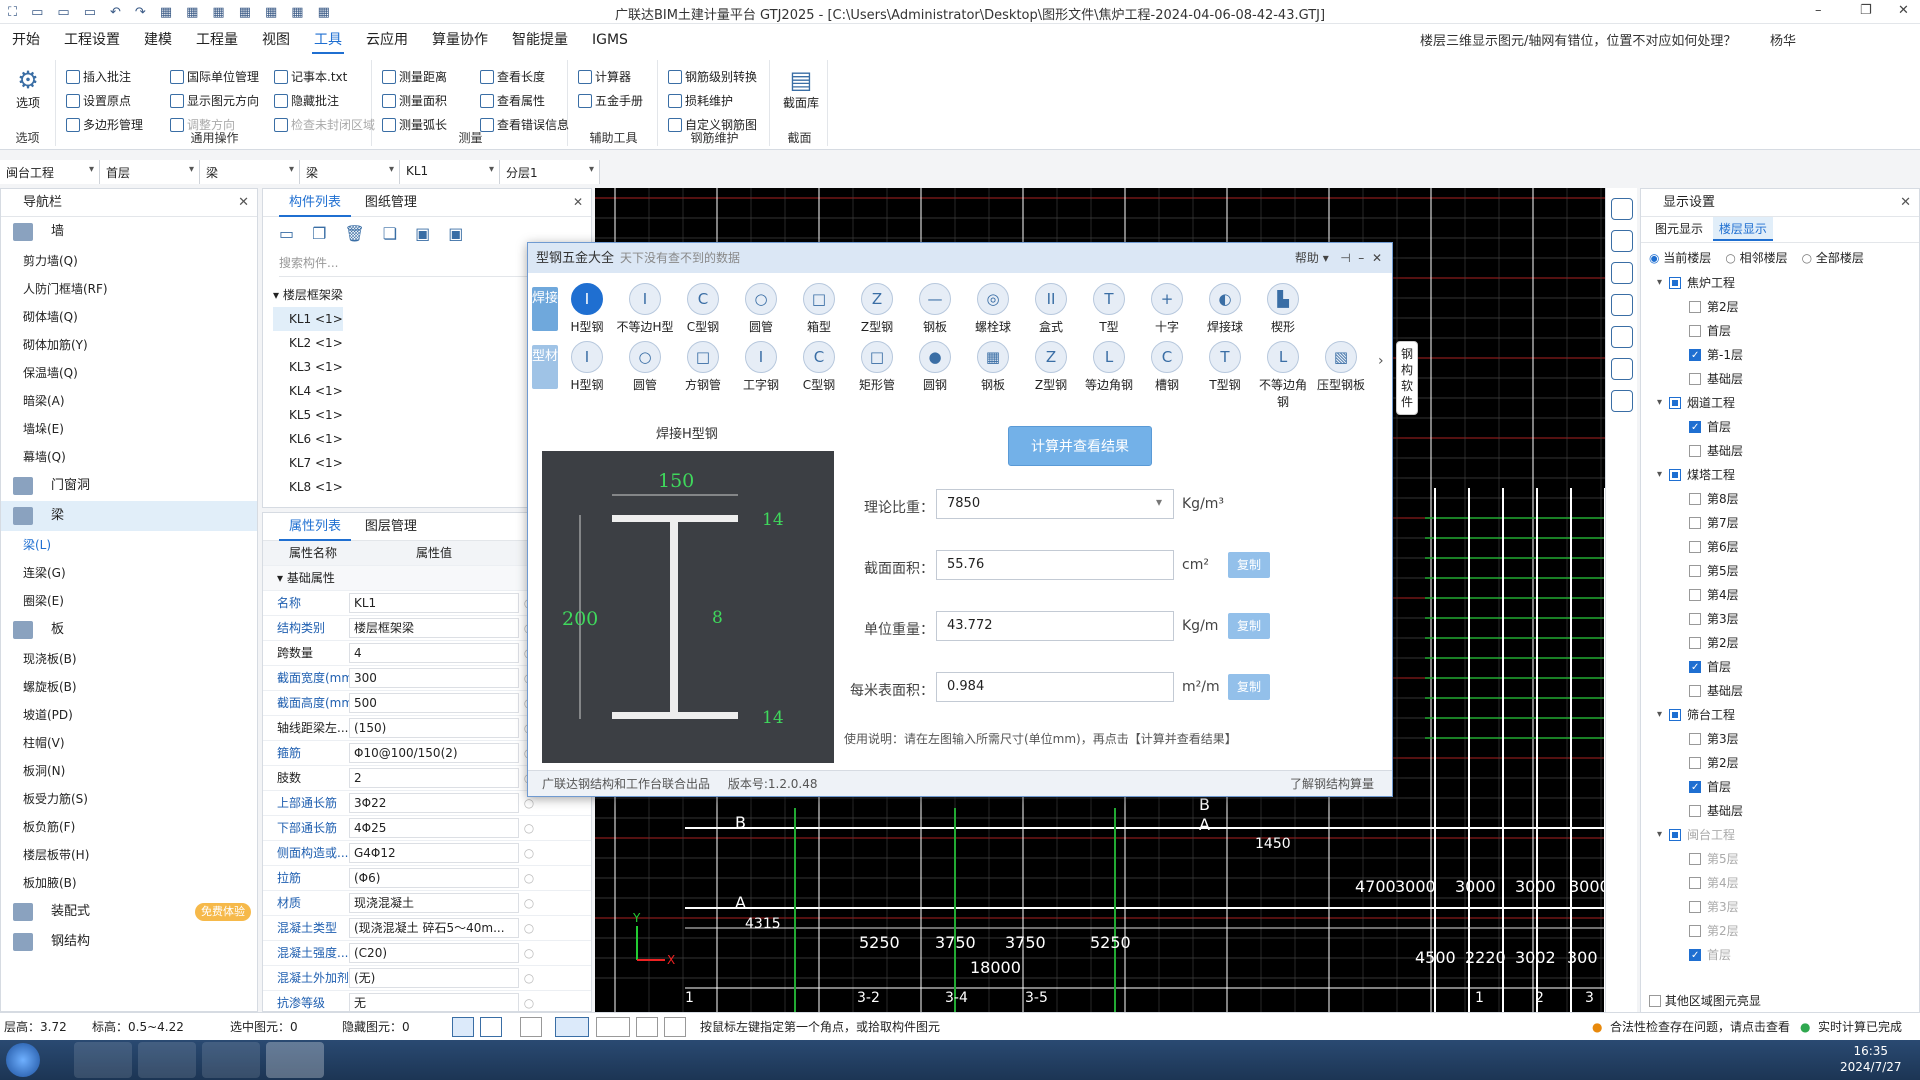  What do you see at coordinates (129, 659) in the screenshot?
I see `nav-subitem: 现浇板(B)` at bounding box center [129, 659].